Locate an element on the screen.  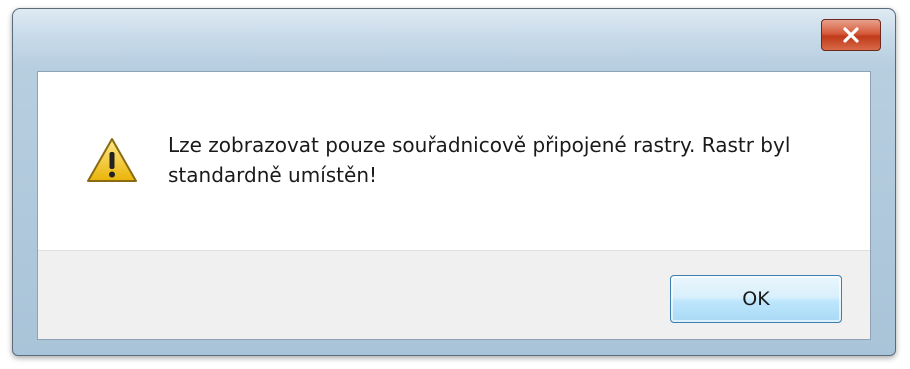
warning-icon is located at coordinates (112, 160).